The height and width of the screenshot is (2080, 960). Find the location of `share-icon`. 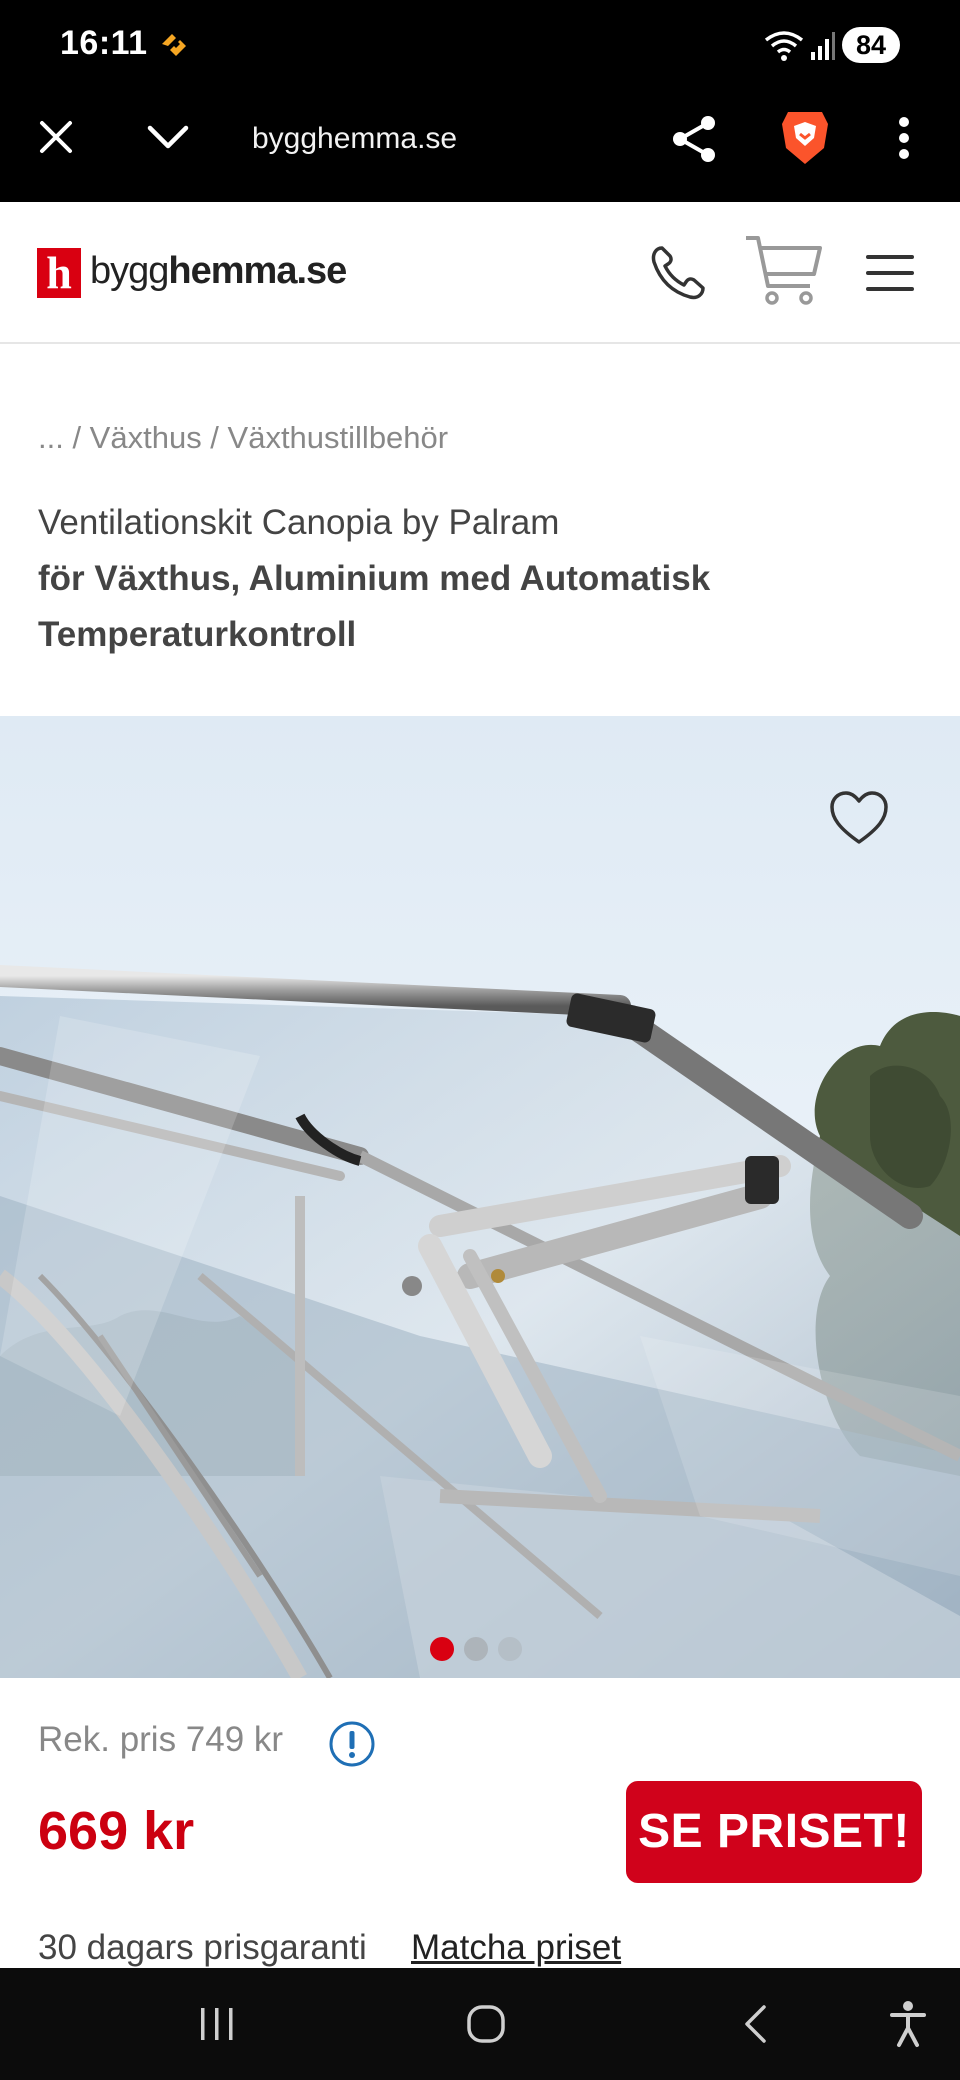

share-icon is located at coordinates (694, 139).